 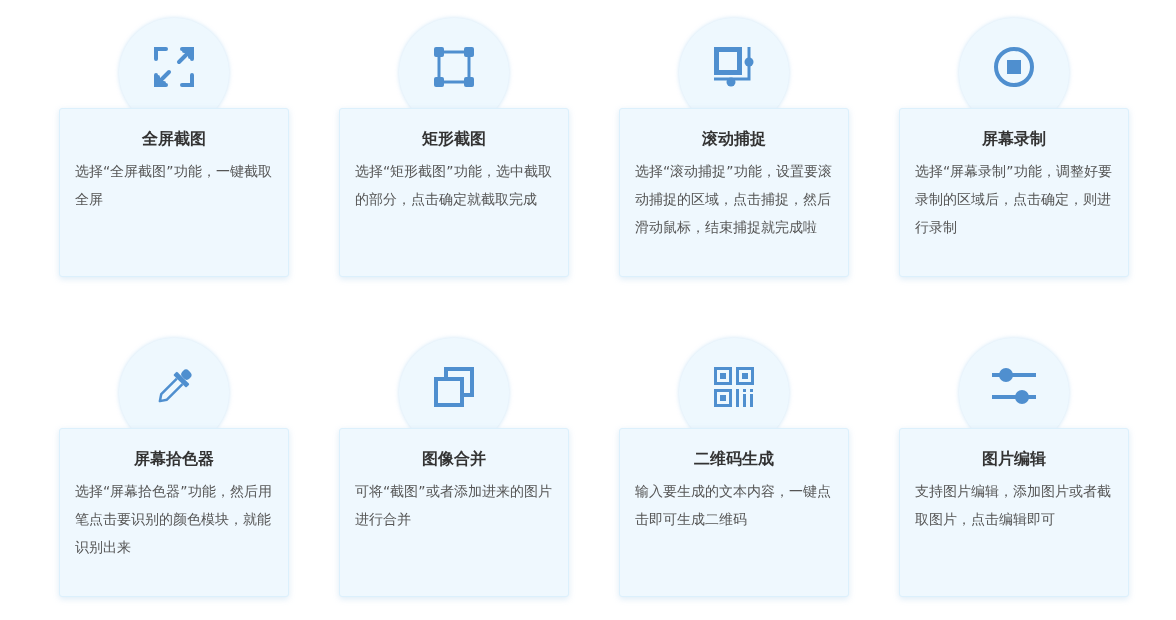 I want to click on rectangle-selection-icon, so click(x=454, y=67).